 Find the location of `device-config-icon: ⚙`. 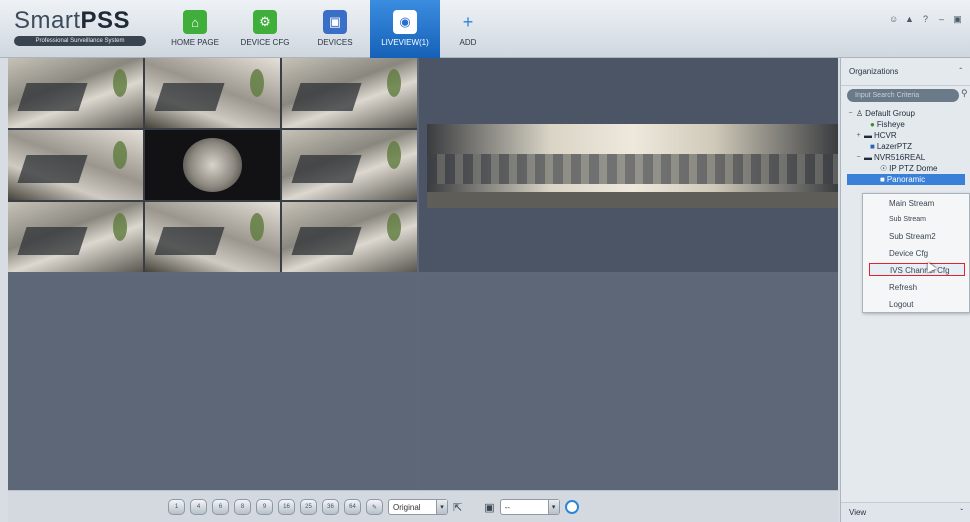

device-config-icon: ⚙ is located at coordinates (265, 22).